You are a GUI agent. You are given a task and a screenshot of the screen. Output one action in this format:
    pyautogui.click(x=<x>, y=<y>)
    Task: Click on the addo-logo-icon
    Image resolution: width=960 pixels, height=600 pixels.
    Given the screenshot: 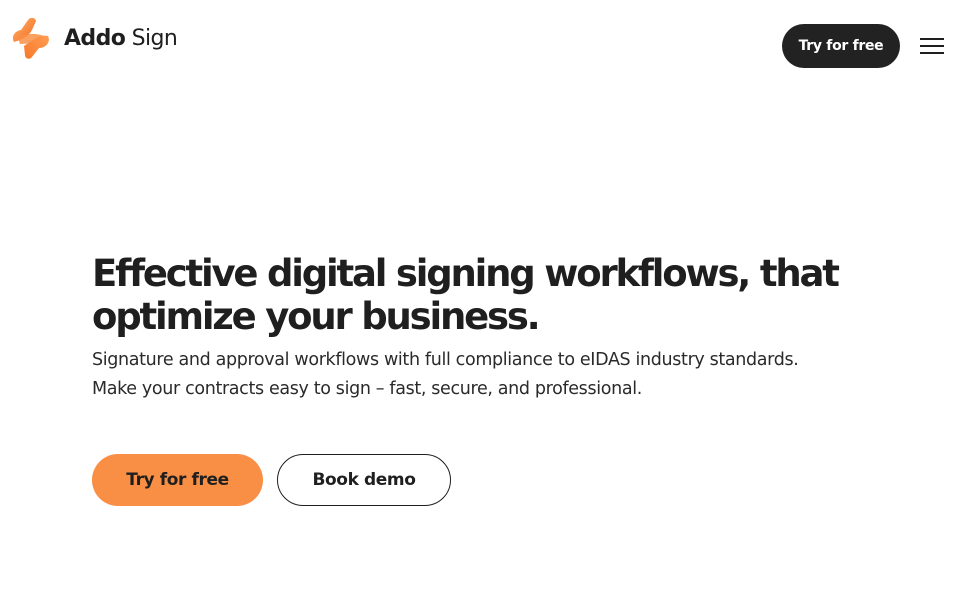 What is the action you would take?
    pyautogui.click(x=30, y=38)
    